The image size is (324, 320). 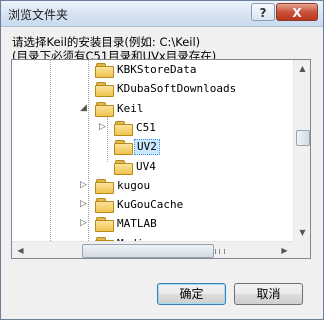 I want to click on tree-item-label: KBKStoreData, so click(x=157, y=69).